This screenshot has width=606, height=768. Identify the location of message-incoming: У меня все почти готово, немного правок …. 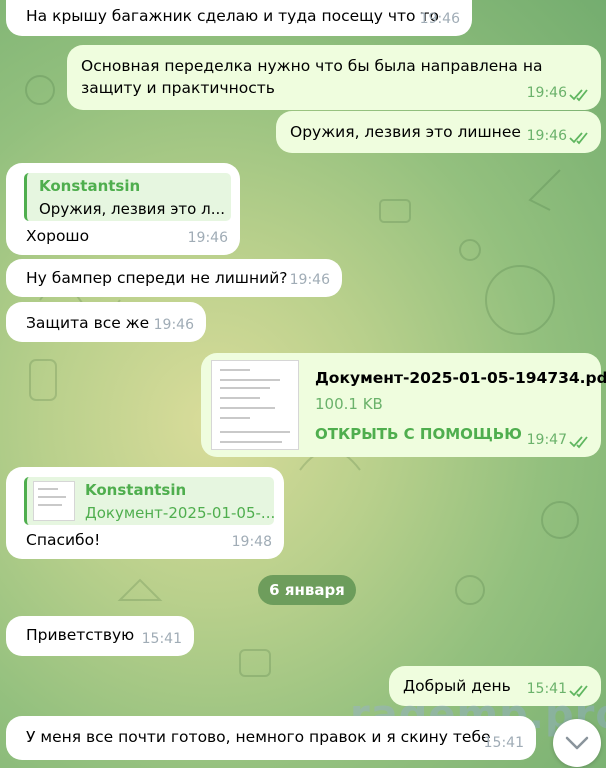
(271, 738).